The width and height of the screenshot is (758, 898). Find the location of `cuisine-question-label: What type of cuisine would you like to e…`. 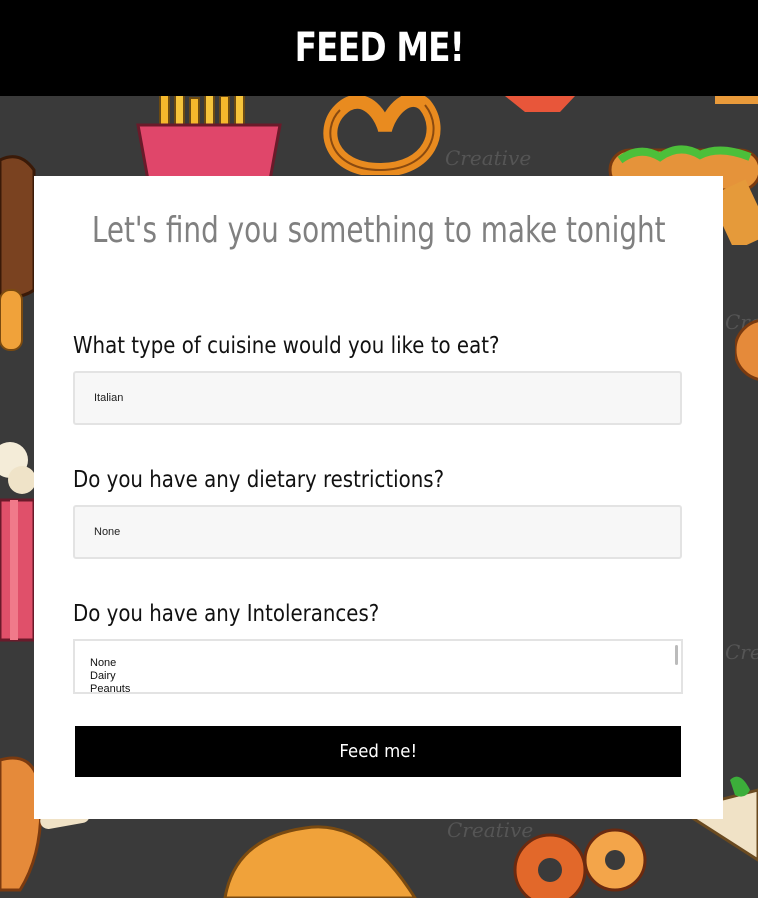

cuisine-question-label: What type of cuisine would you like to e… is located at coordinates (286, 346).